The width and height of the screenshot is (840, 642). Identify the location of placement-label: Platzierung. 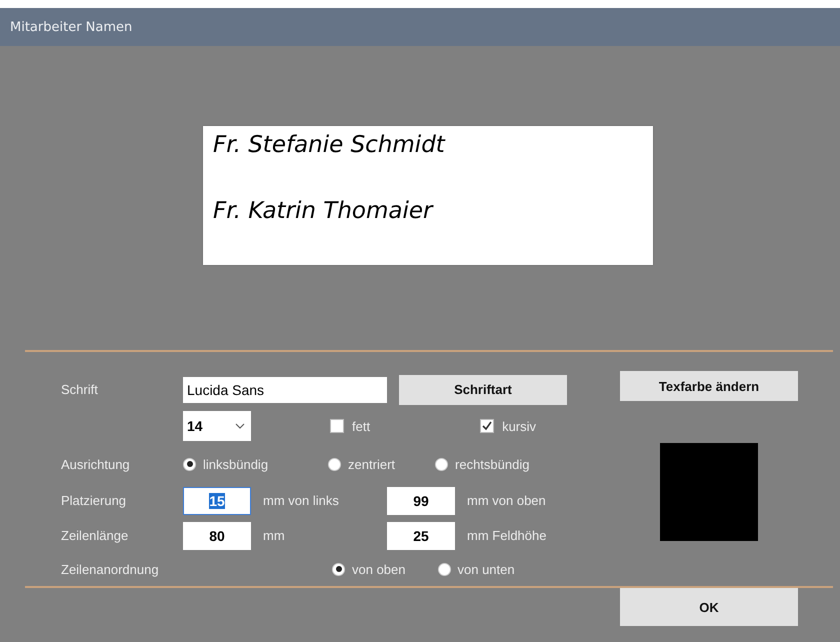
(94, 500).